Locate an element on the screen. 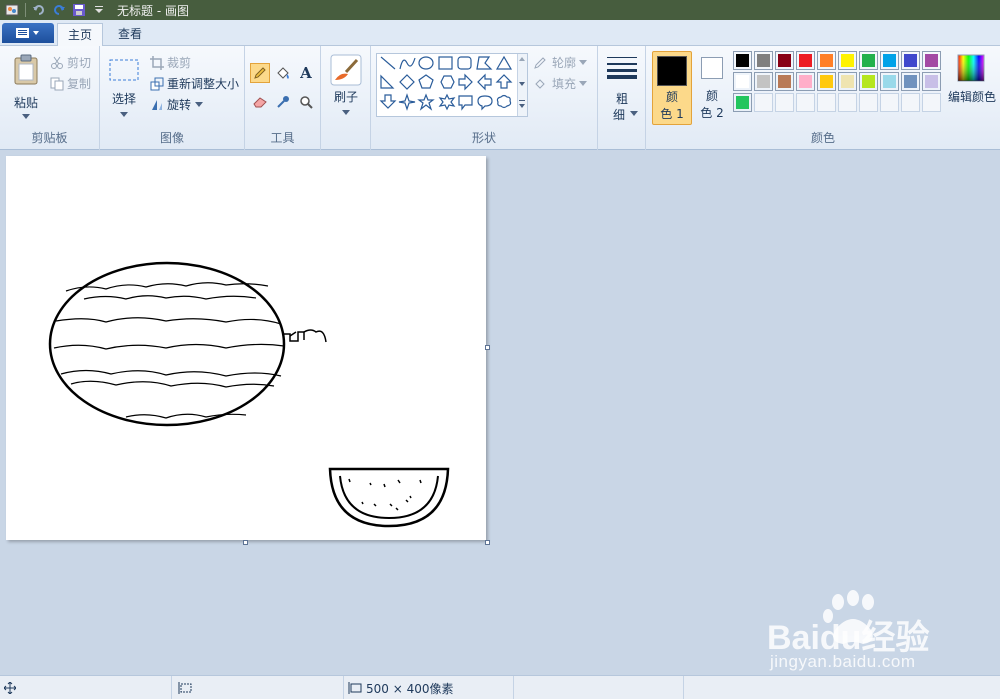 The image size is (1000, 699). status-zoom is located at coordinates (842, 687).